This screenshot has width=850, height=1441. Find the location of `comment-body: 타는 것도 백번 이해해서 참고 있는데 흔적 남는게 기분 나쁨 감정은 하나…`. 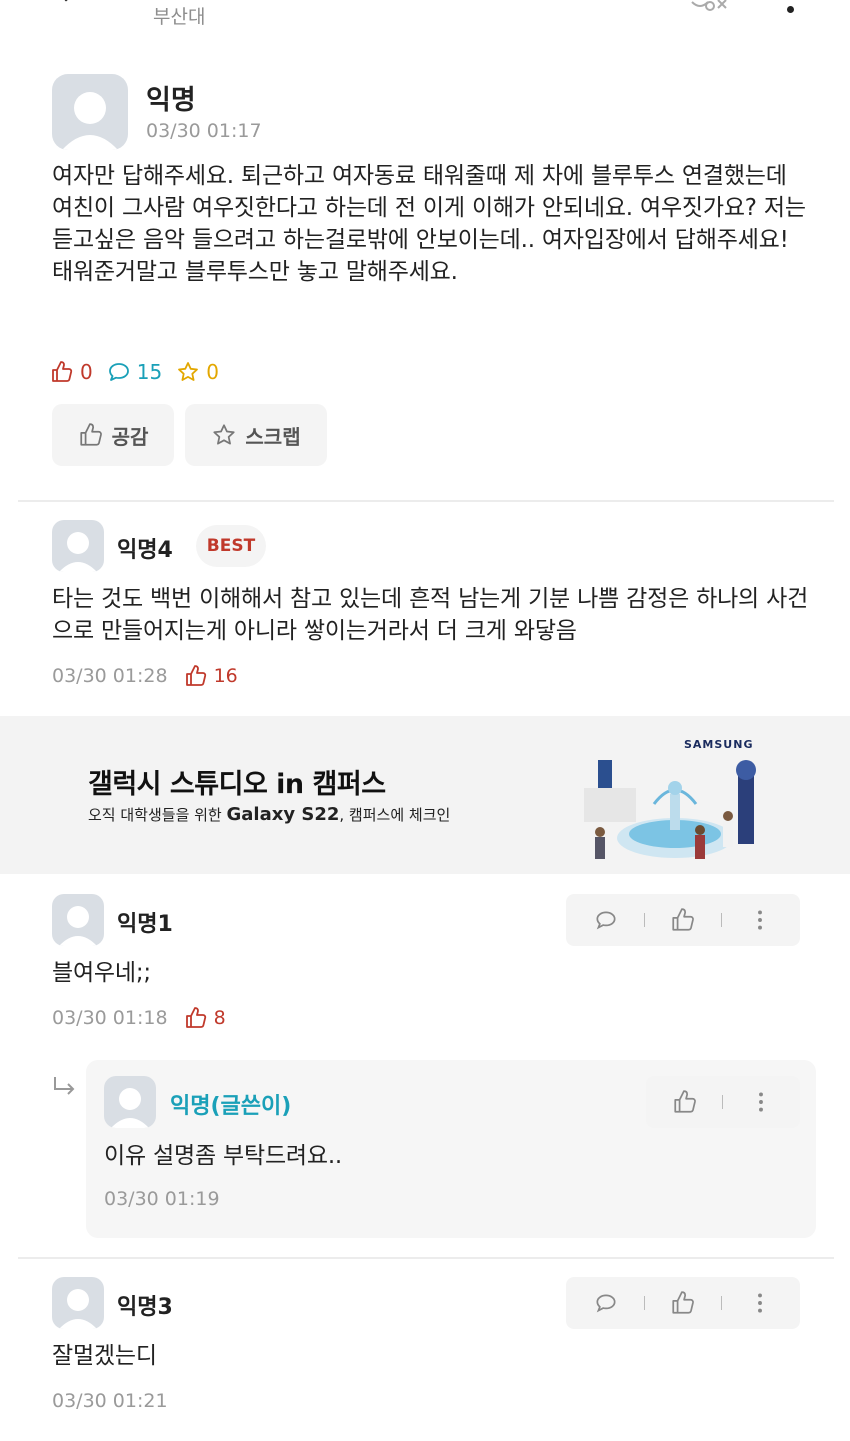

comment-body: 타는 것도 백번 이해해서 참고 있는데 흔적 남는게 기분 나쁨 감정은 하나… is located at coordinates (430, 615).